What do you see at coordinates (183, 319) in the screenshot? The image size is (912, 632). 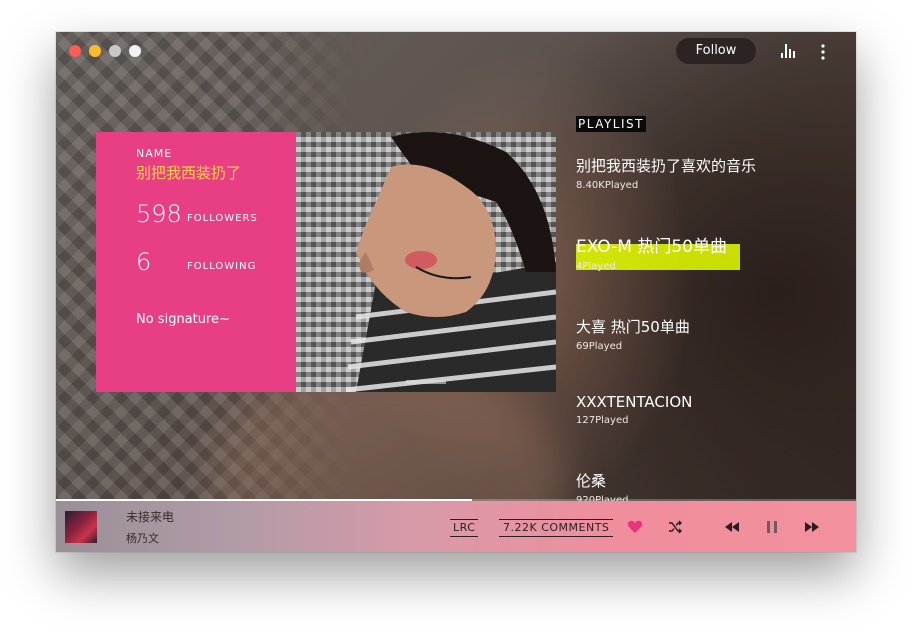 I see `user-signature: No signature~` at bounding box center [183, 319].